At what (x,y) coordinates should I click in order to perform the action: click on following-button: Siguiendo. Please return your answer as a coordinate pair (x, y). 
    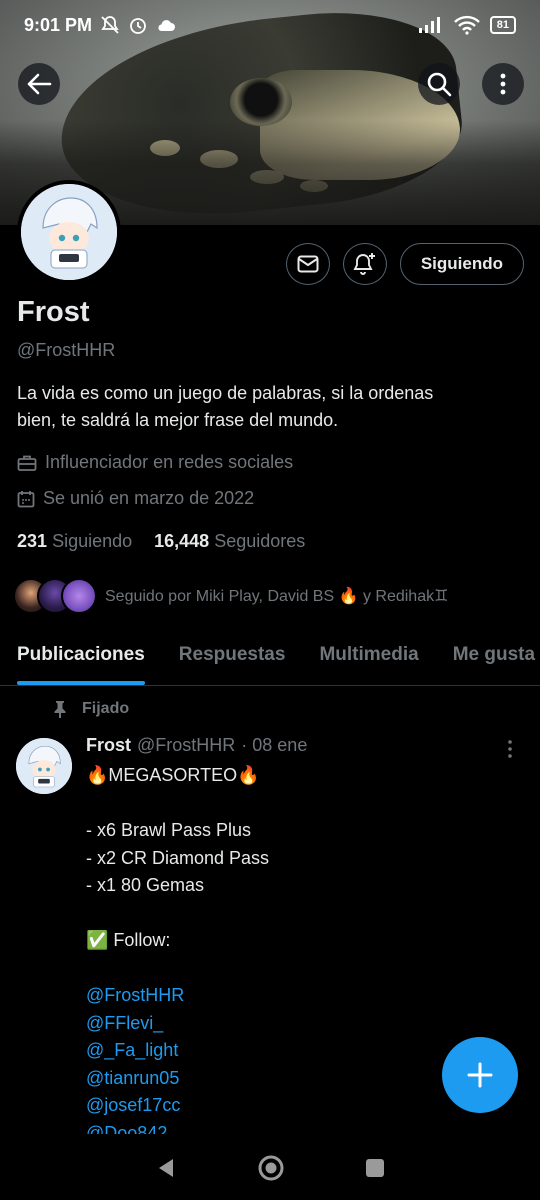
    Looking at the image, I should click on (461, 264).